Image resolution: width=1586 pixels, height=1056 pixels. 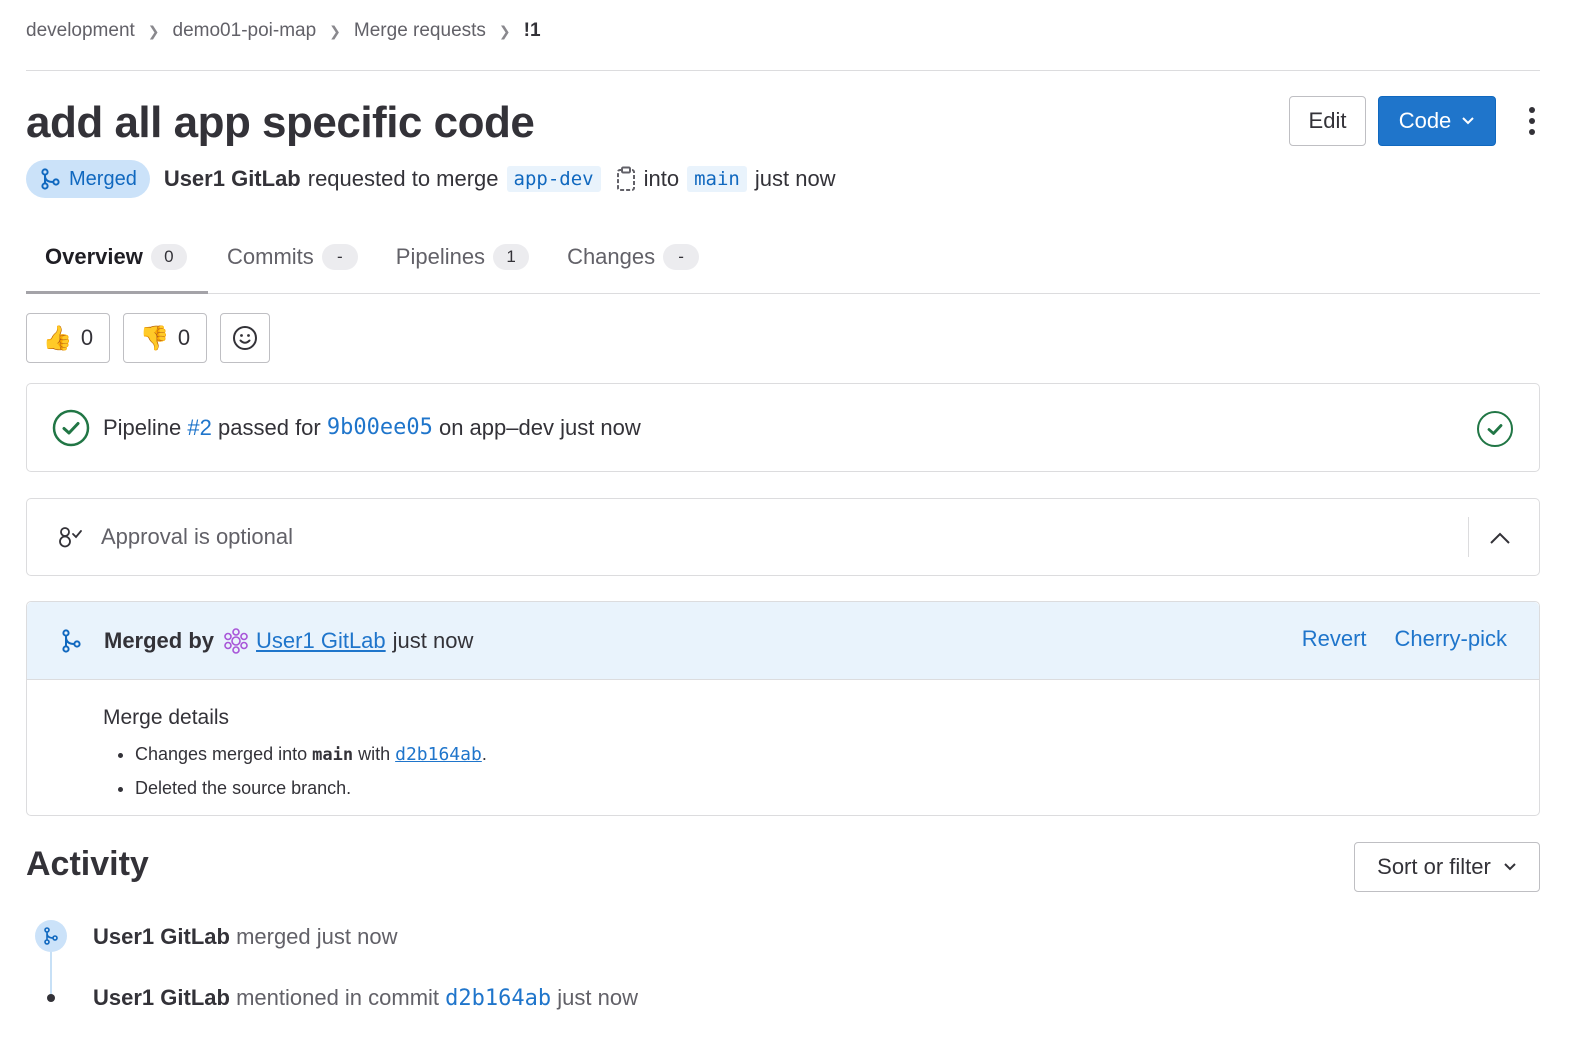 I want to click on pipeline-stage-passed-icon, so click(x=1495, y=432).